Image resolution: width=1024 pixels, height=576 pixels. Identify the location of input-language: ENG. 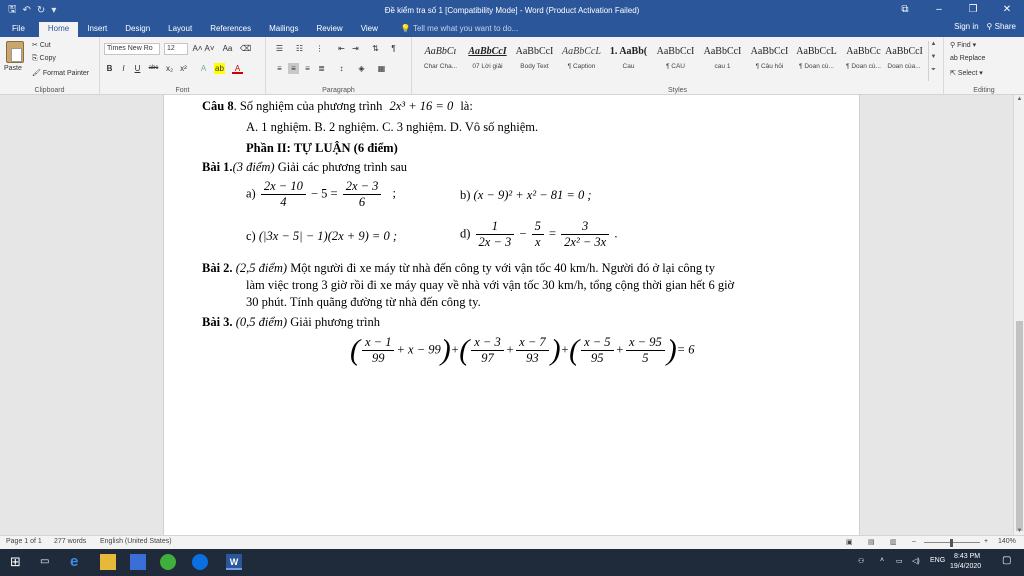
(937, 560).